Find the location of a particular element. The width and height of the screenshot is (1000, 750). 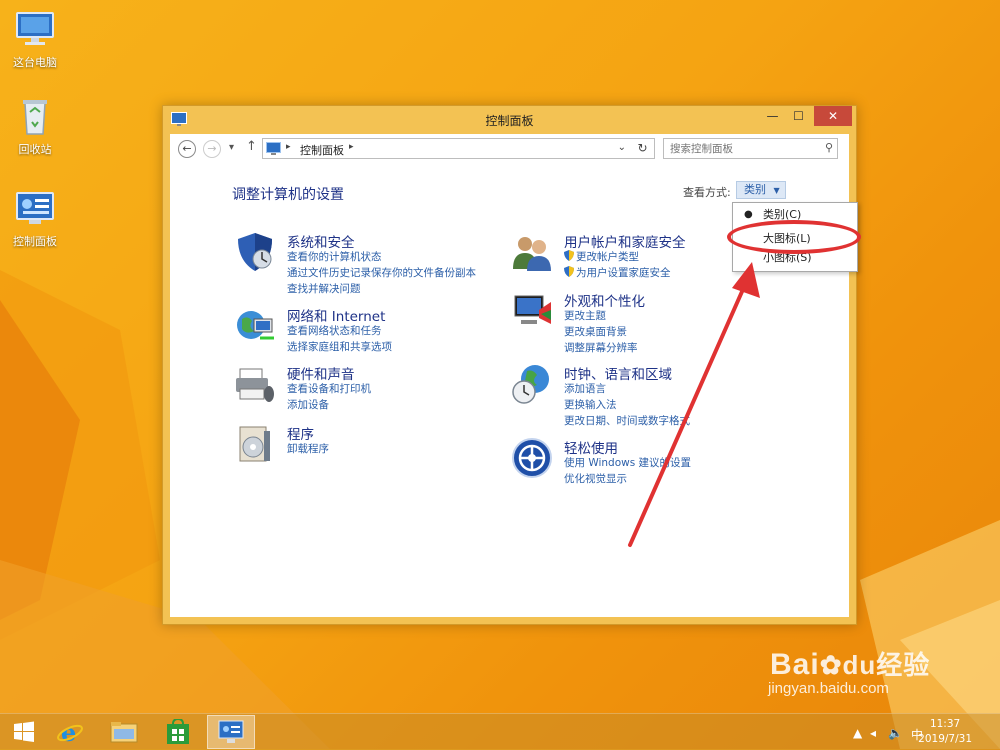

clock-time: 11:37 is located at coordinates (945, 724).